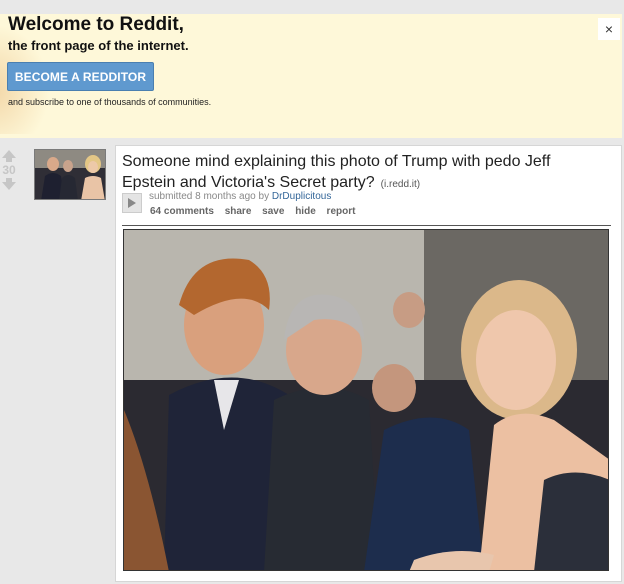 The width and height of the screenshot is (624, 584). Describe the element at coordinates (70, 174) in the screenshot. I see `post-thumbnail` at that location.